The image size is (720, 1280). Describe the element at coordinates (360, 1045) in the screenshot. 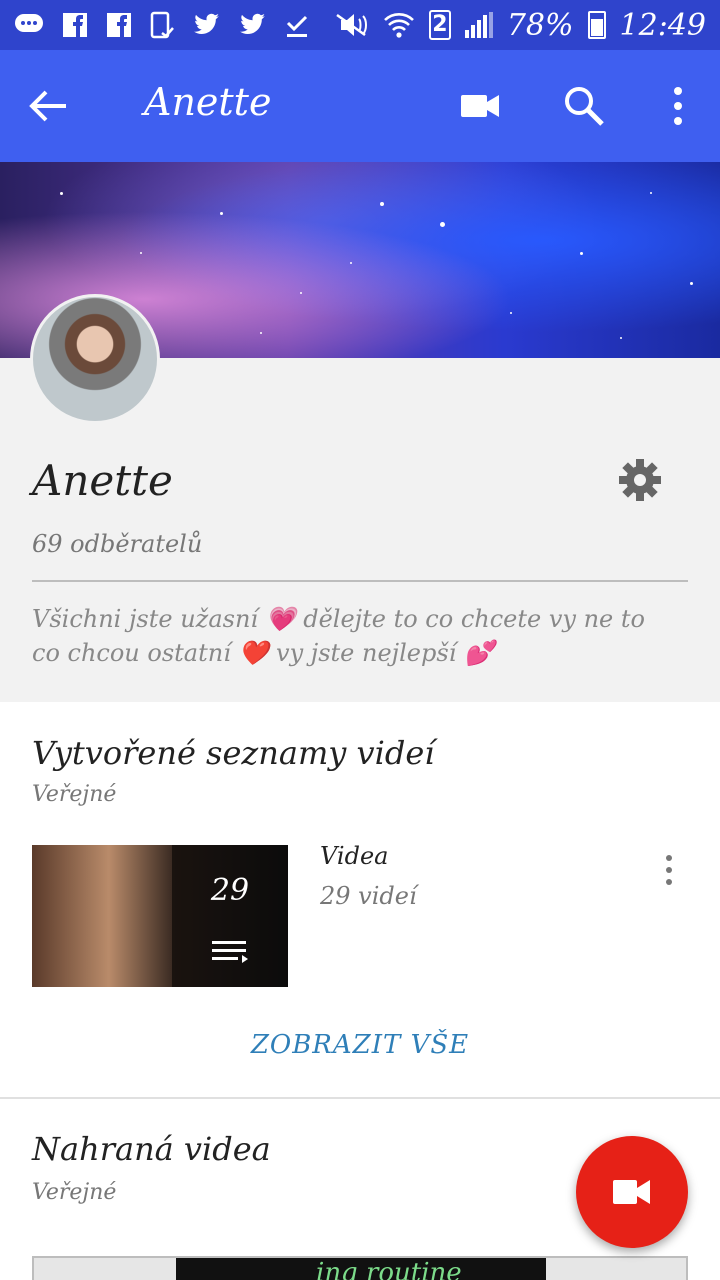

I see `show-all-button: ZOBRAZIT VŠE` at that location.